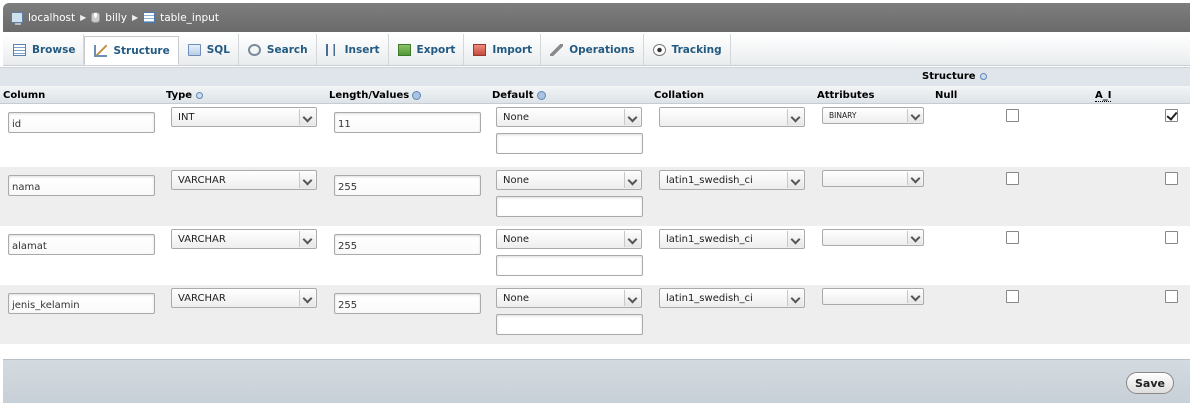 The image size is (1190, 403). I want to click on breadcrumb-database: billy, so click(109, 18).